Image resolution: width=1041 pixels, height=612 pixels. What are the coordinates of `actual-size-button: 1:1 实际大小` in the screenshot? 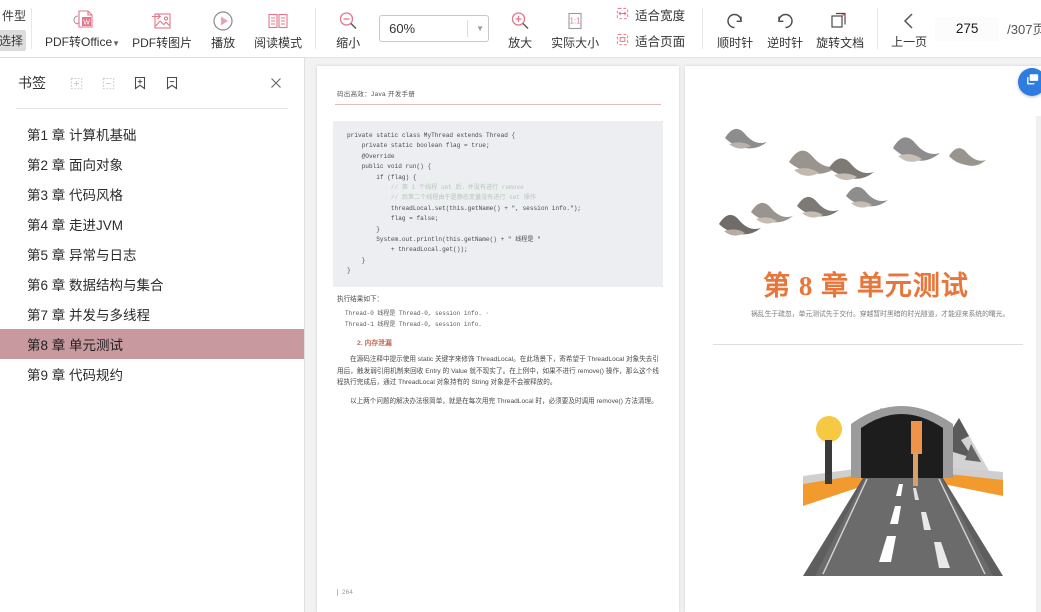 It's located at (575, 28).